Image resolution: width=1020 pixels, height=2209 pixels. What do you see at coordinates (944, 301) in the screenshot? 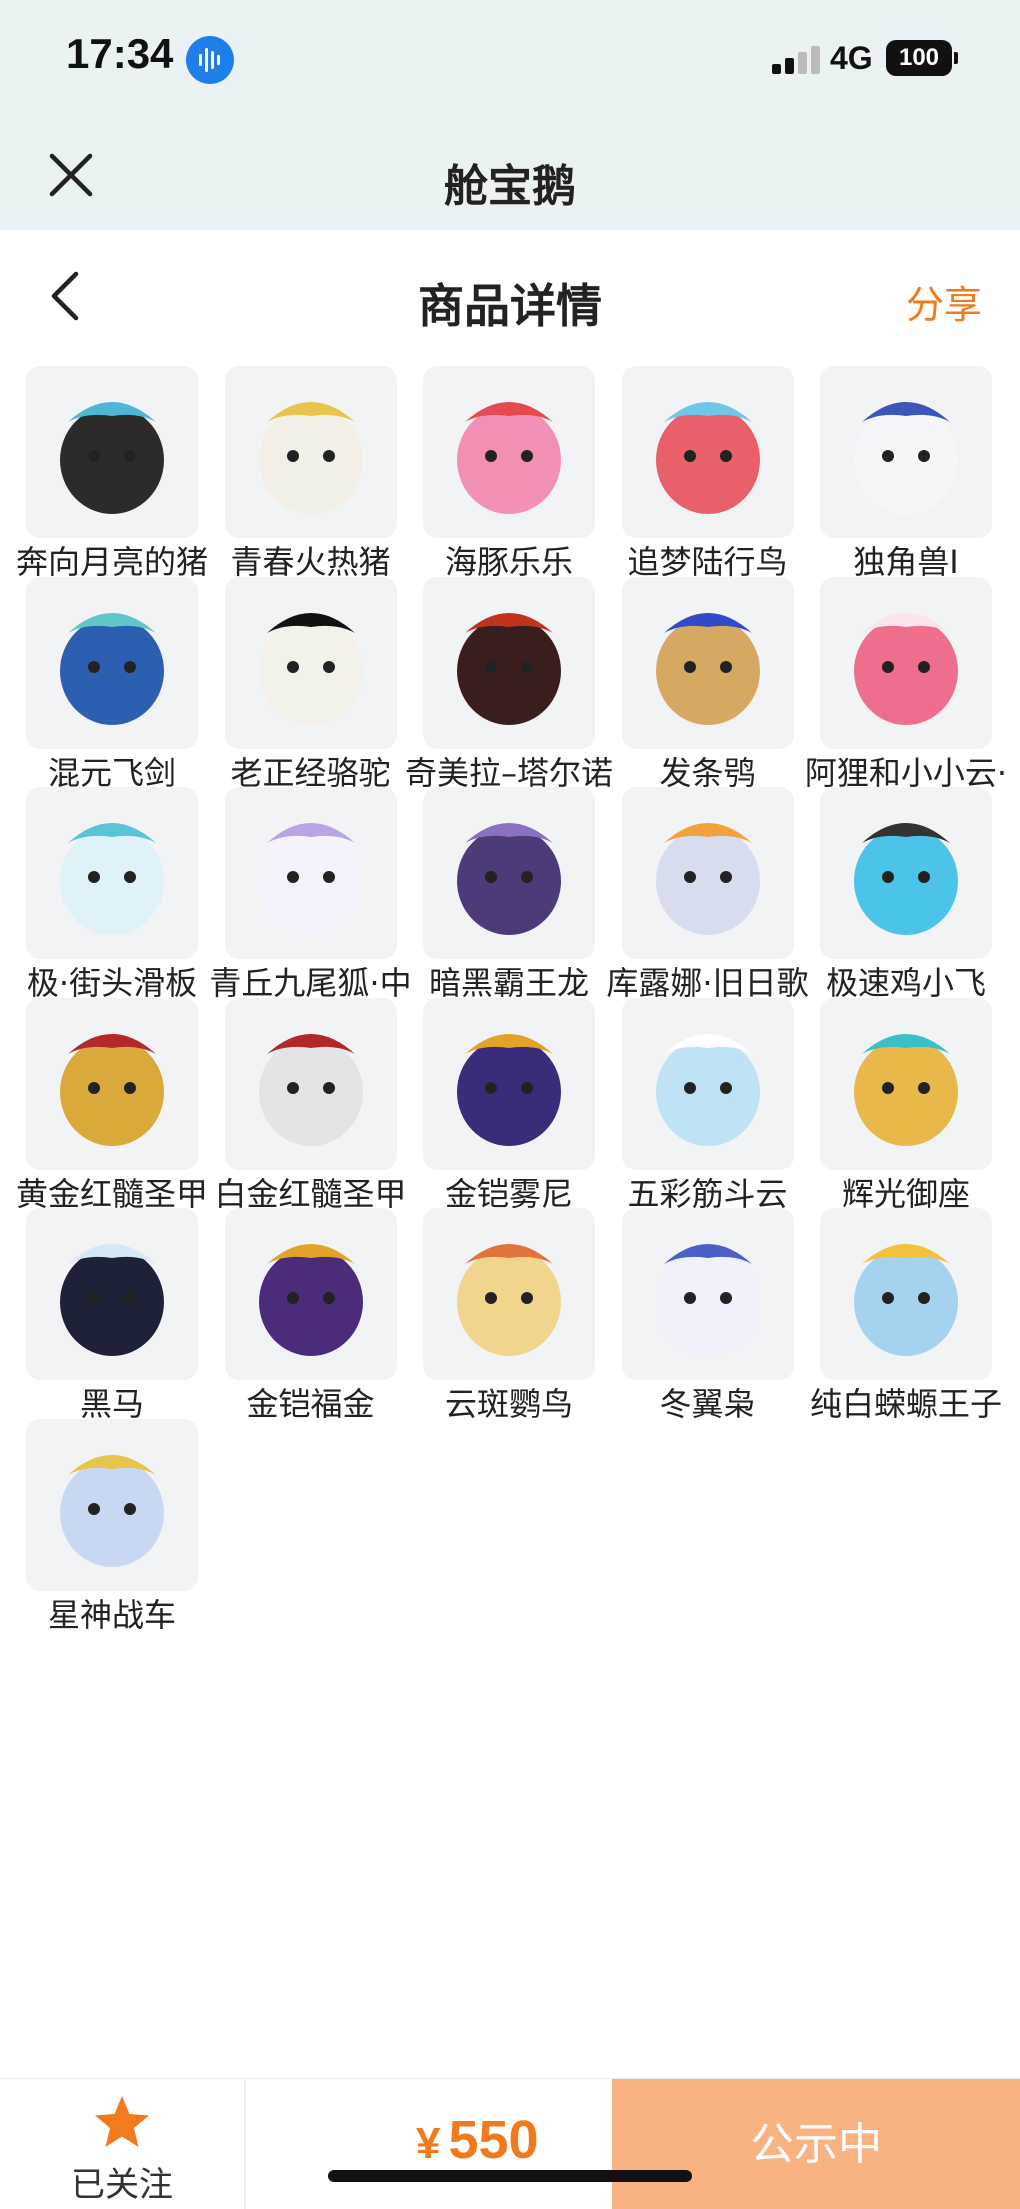
I see `share-button: 分享` at bounding box center [944, 301].